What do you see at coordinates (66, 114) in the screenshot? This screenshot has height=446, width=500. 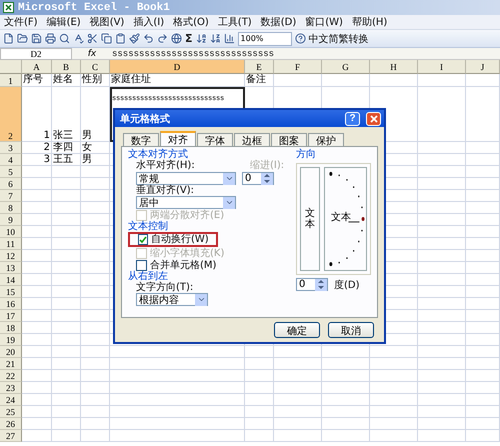 I see `table-cell: 张三` at bounding box center [66, 114].